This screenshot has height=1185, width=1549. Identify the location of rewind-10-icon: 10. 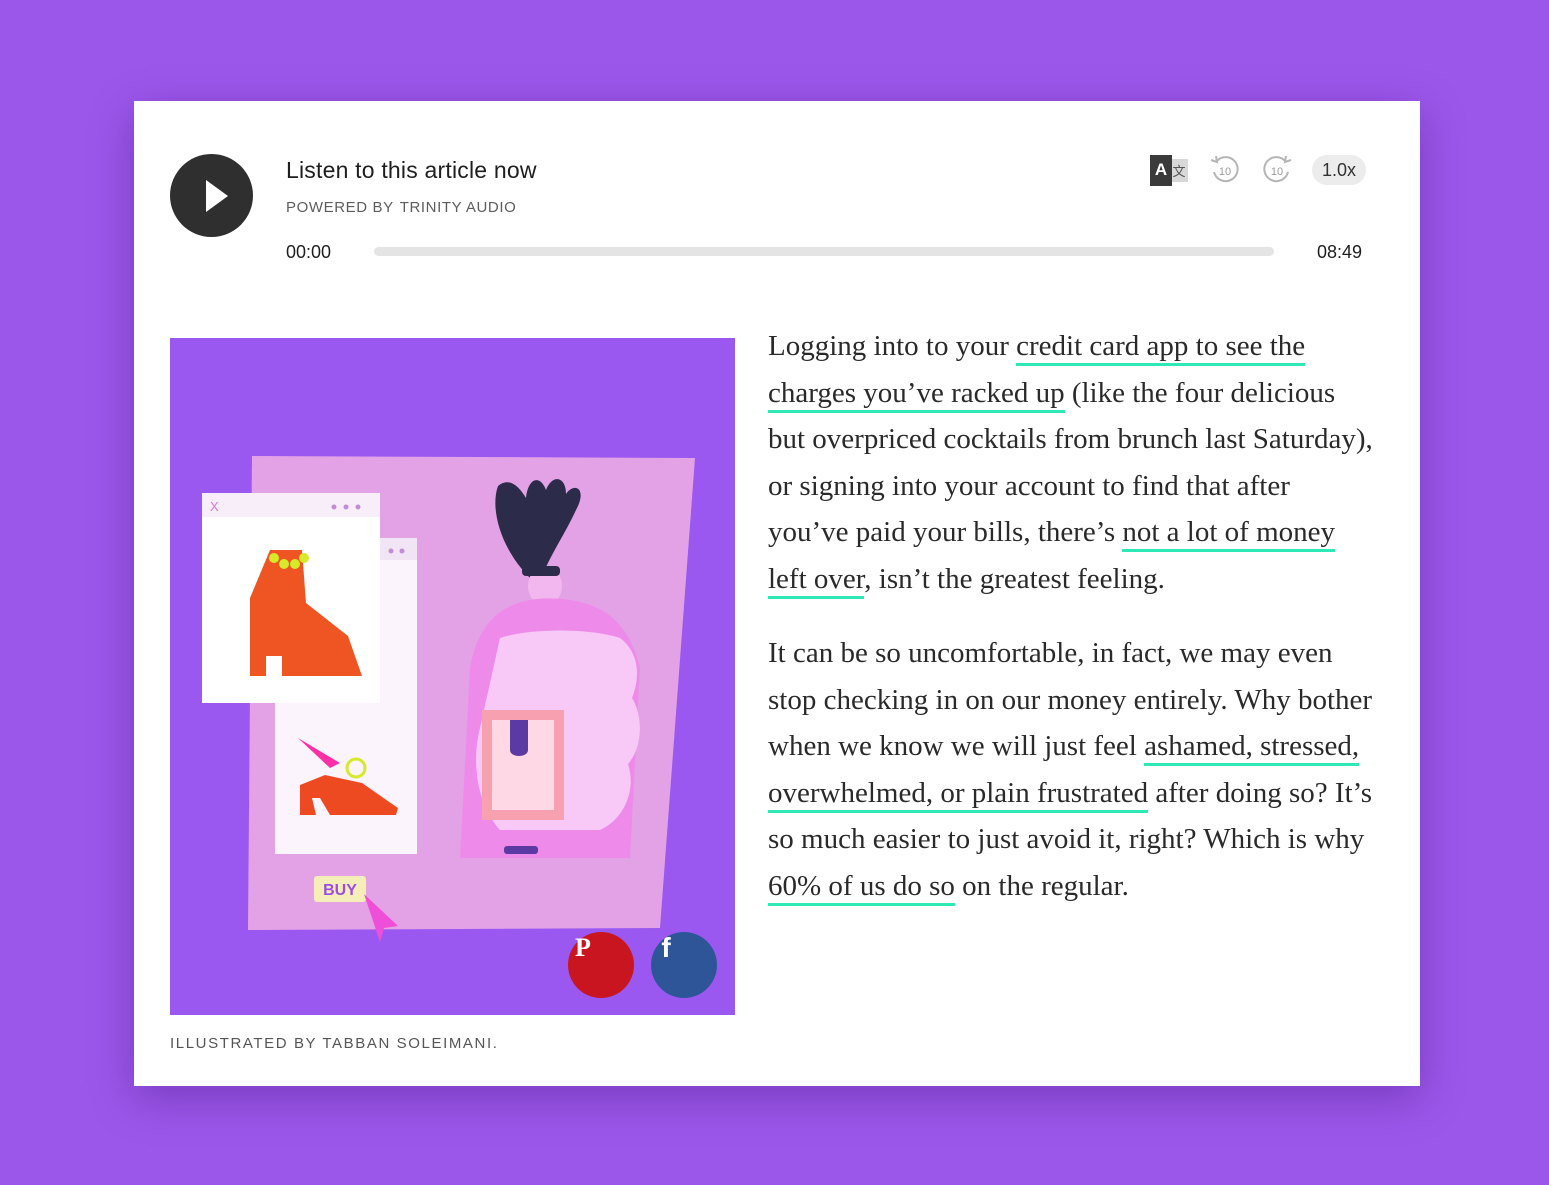
(1225, 170).